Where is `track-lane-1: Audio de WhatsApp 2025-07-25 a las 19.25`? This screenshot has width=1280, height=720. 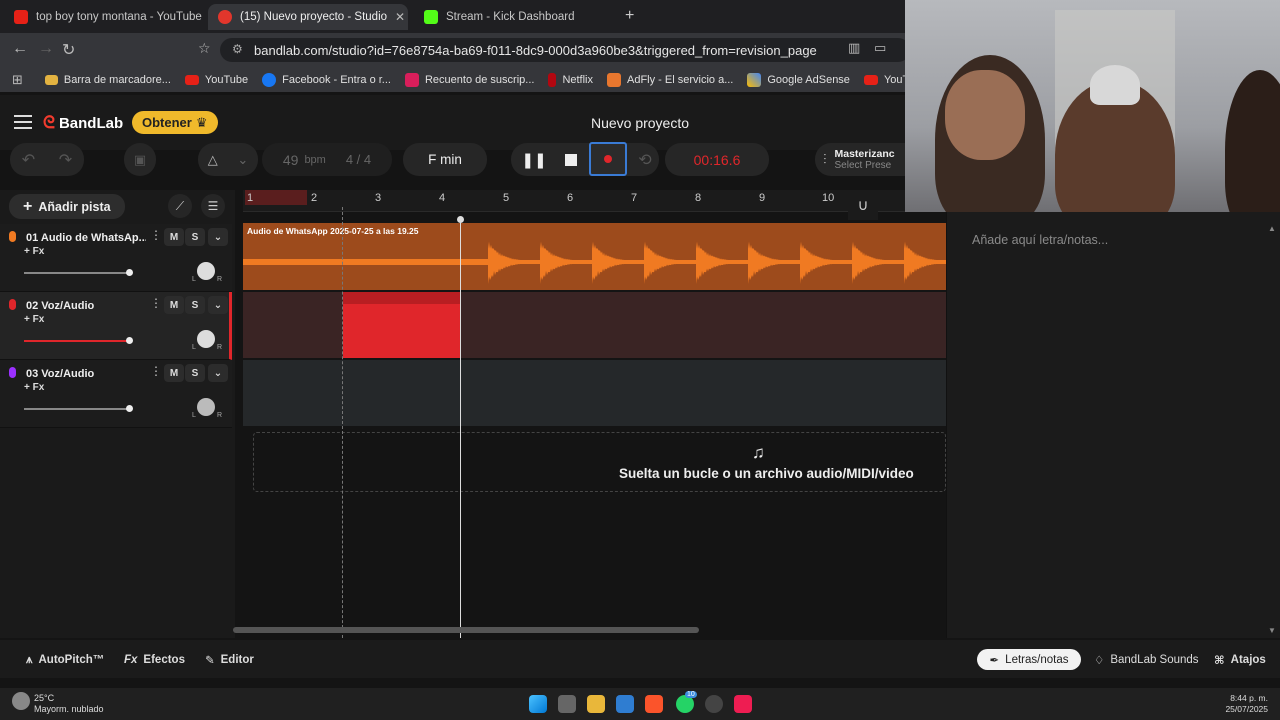 track-lane-1: Audio de WhatsApp 2025-07-25 a las 19.25 is located at coordinates (594, 256).